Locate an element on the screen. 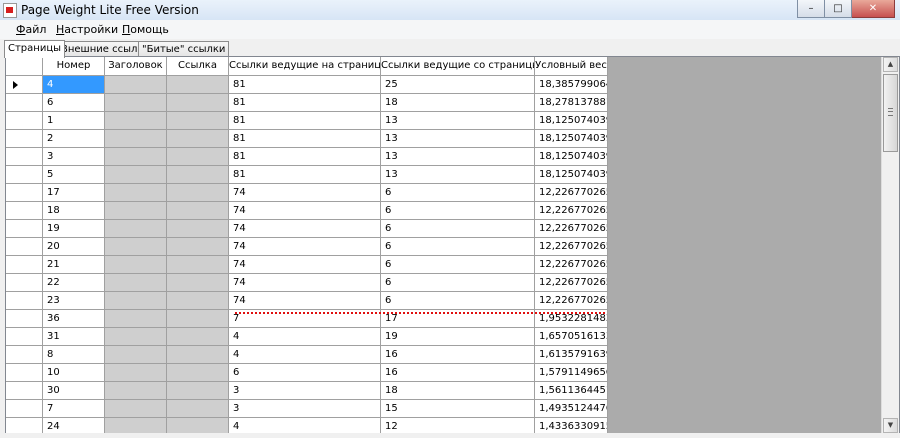 This screenshot has width=900, height=438. cell-outgoing-links: 16 is located at coordinates (458, 373).